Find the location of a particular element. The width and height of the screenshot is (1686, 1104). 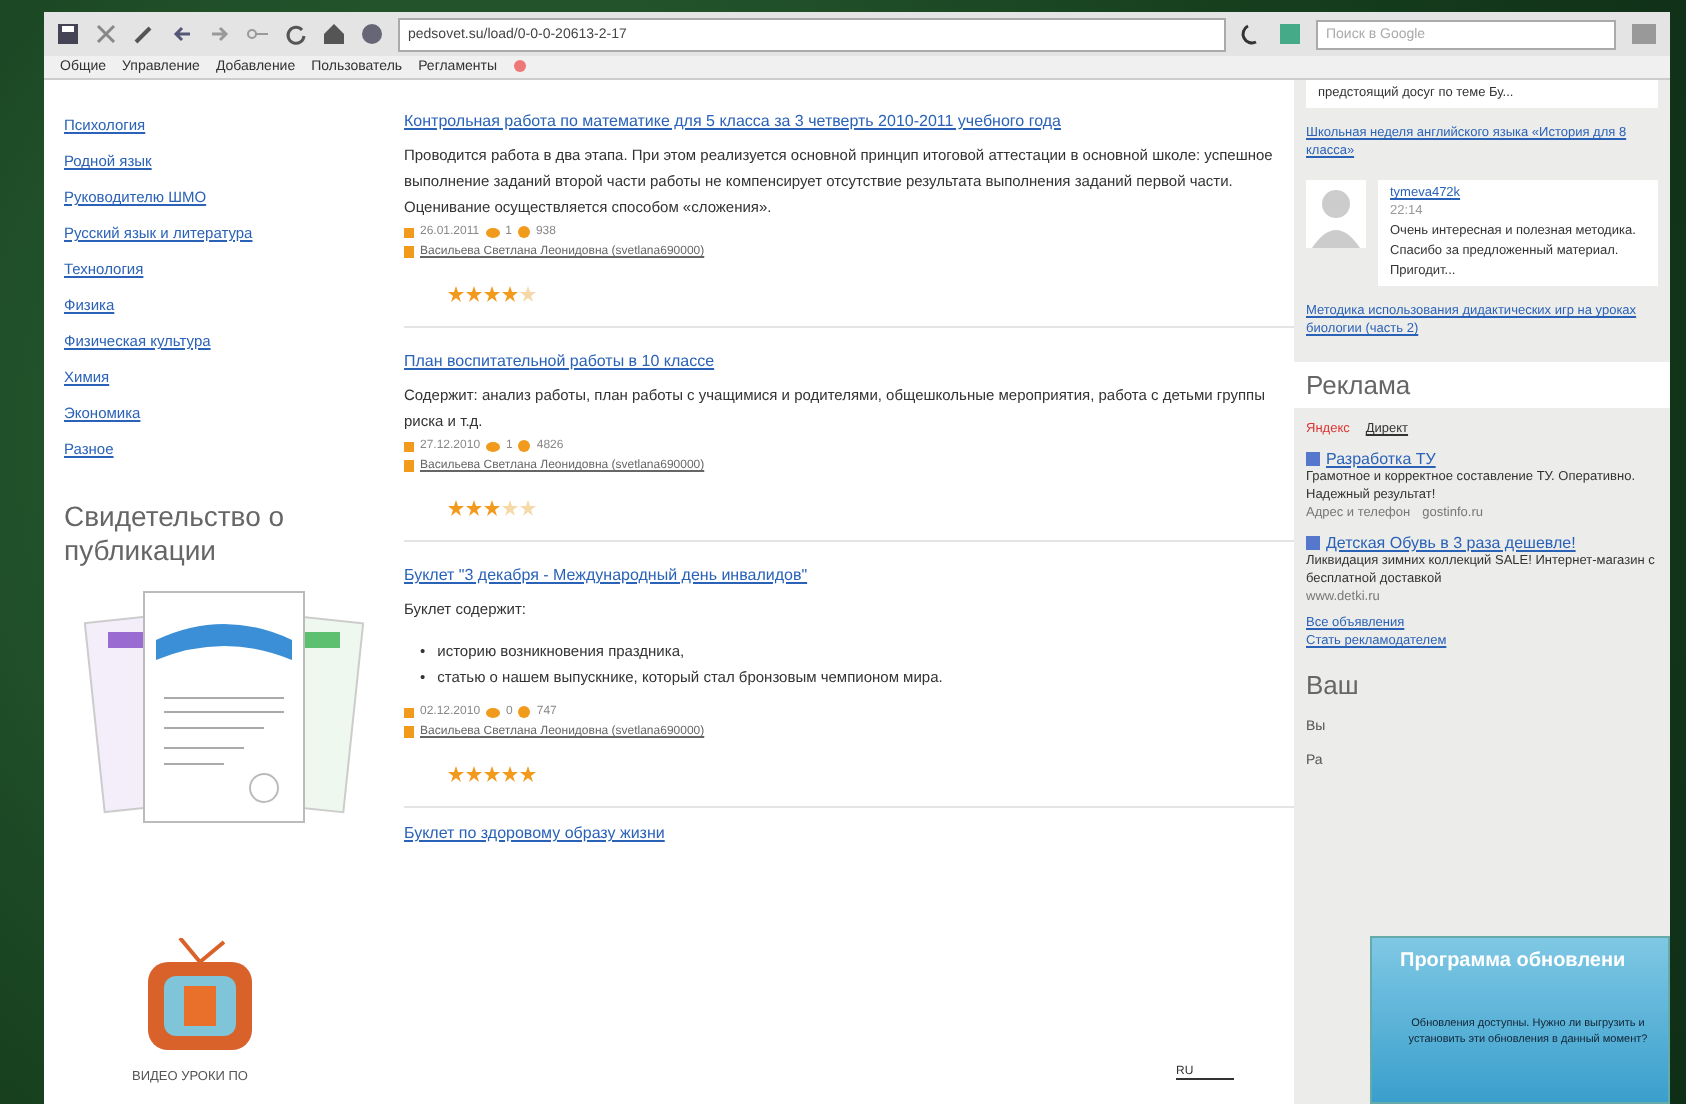

article-title-link: План воспитательной работы в 10 классе is located at coordinates (849, 361).